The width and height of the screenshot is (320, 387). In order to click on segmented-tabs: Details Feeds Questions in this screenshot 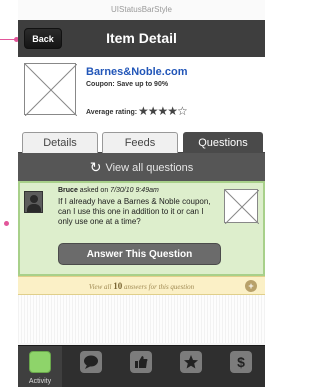, I will do `click(141, 141)`.